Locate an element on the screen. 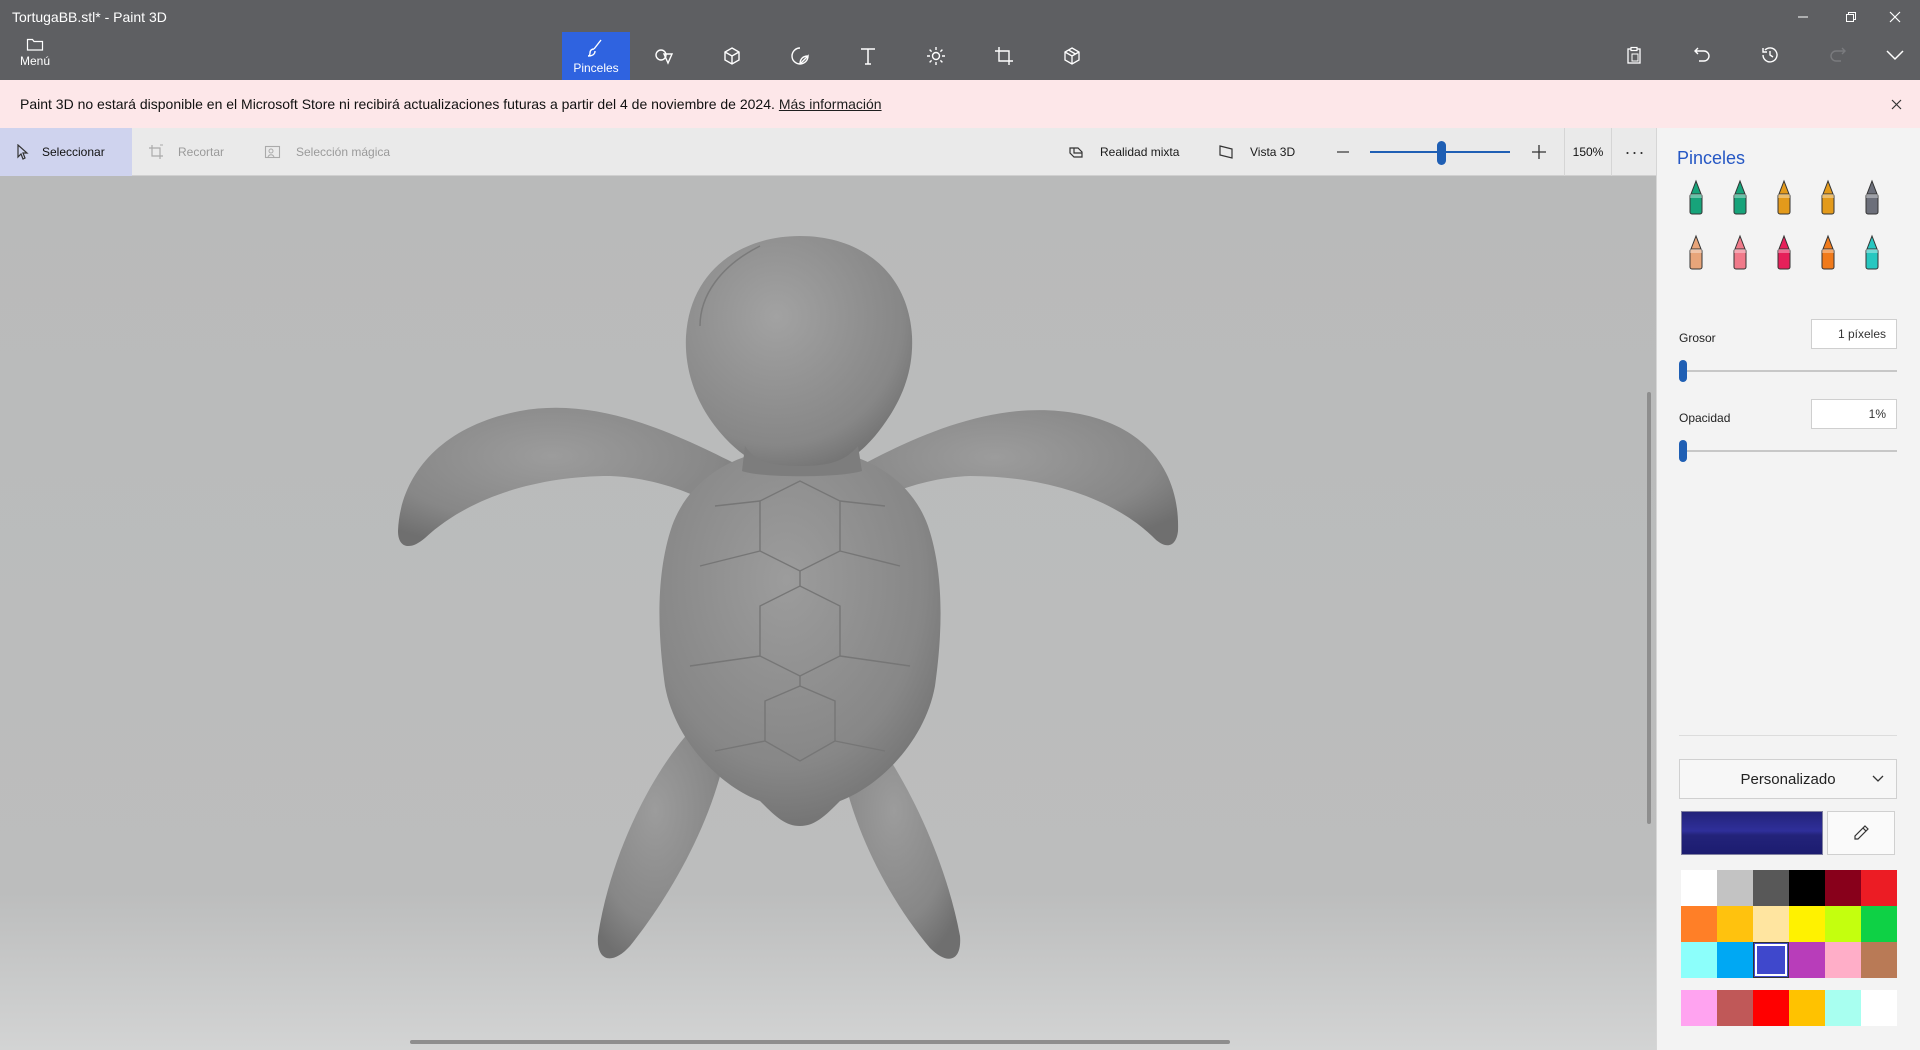 The image size is (1920, 1050). effects-sun-icon is located at coordinates (936, 56).